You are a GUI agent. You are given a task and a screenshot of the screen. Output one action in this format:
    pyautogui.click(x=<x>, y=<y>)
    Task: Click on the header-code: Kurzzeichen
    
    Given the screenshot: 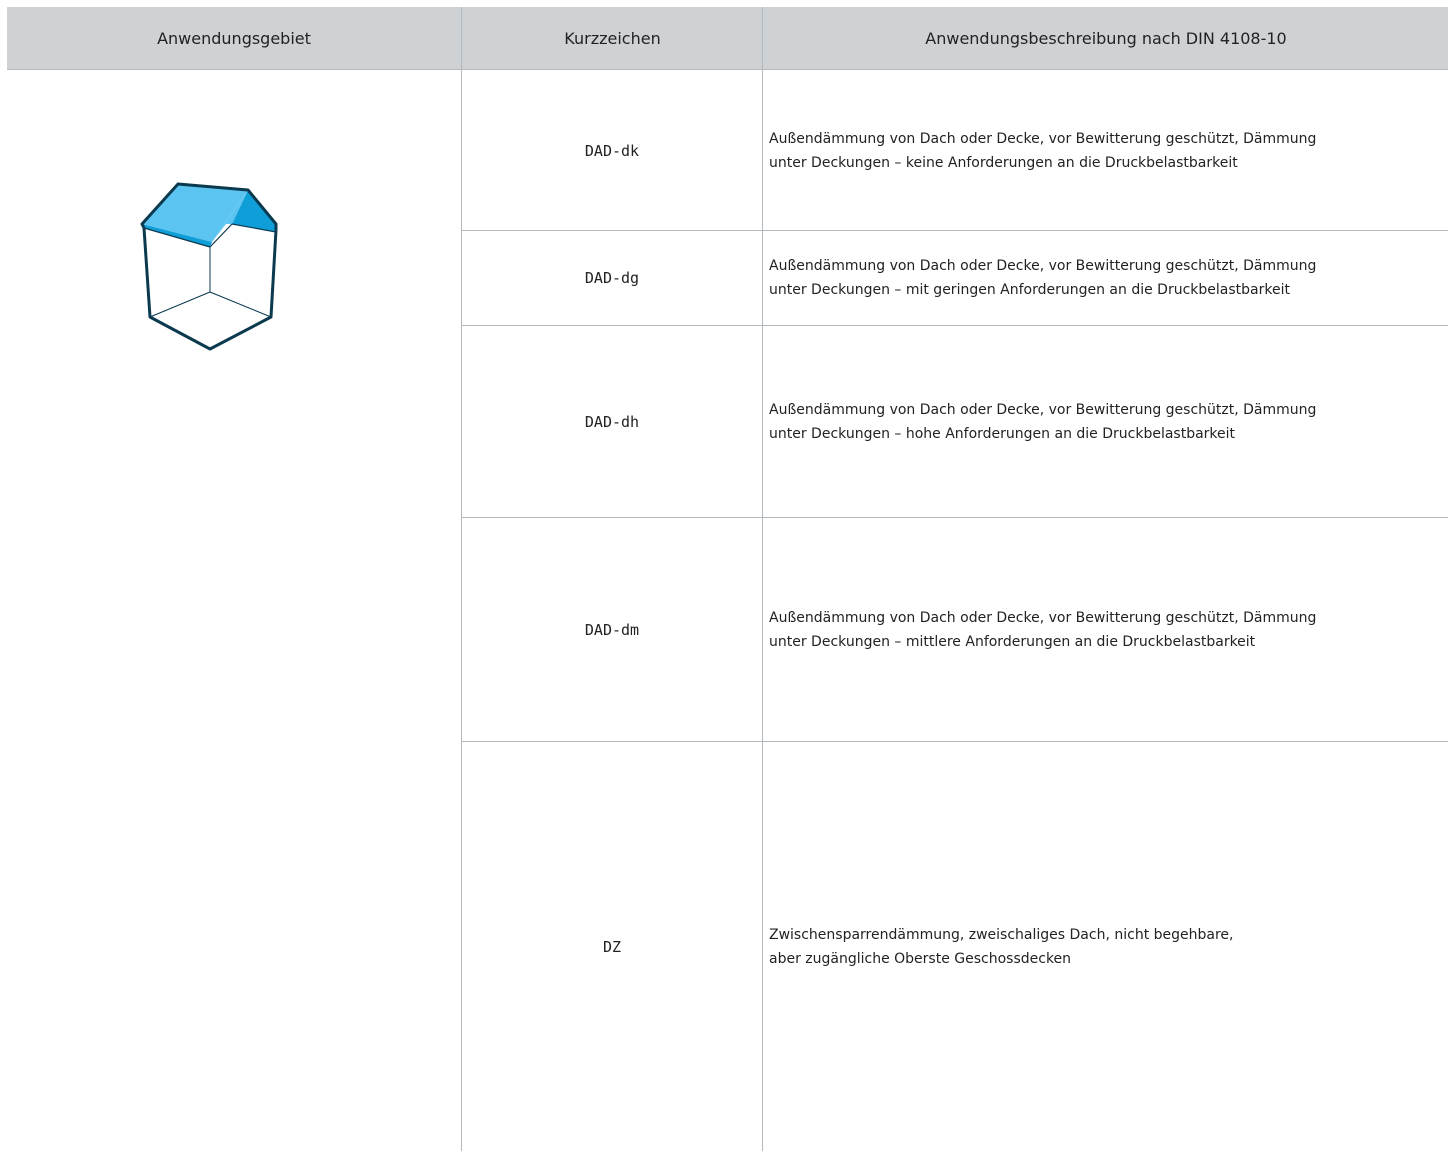 What is the action you would take?
    pyautogui.click(x=612, y=38)
    